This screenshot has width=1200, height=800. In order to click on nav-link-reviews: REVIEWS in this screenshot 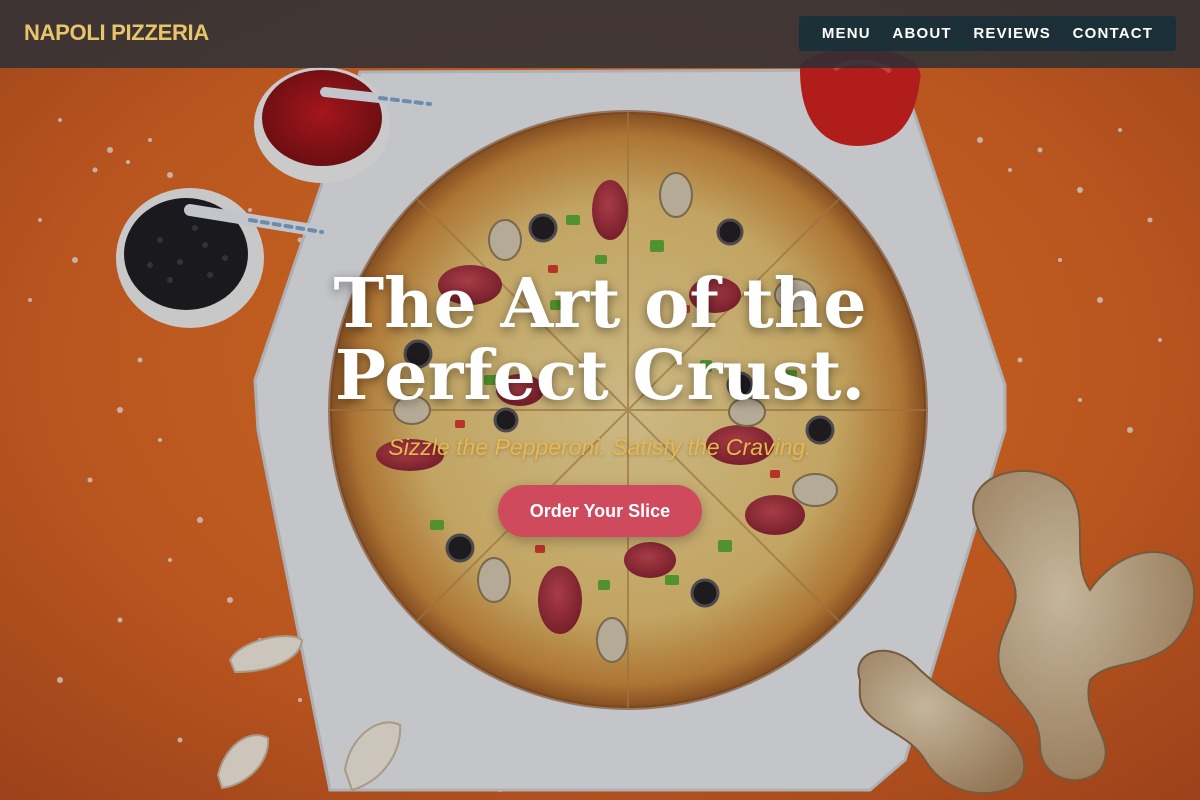, I will do `click(1012, 33)`.